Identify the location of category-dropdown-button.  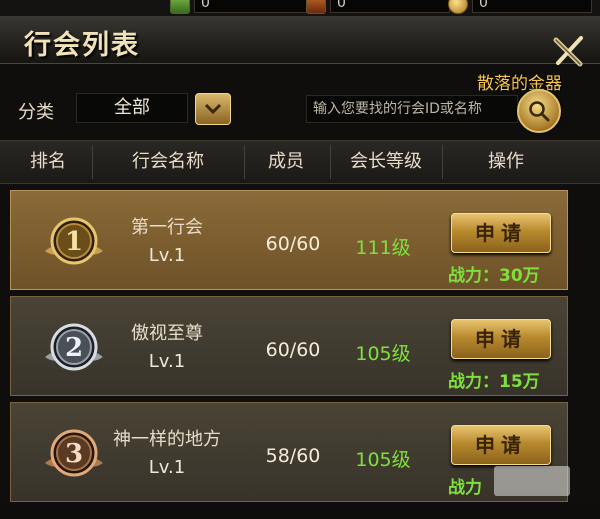
(213, 109).